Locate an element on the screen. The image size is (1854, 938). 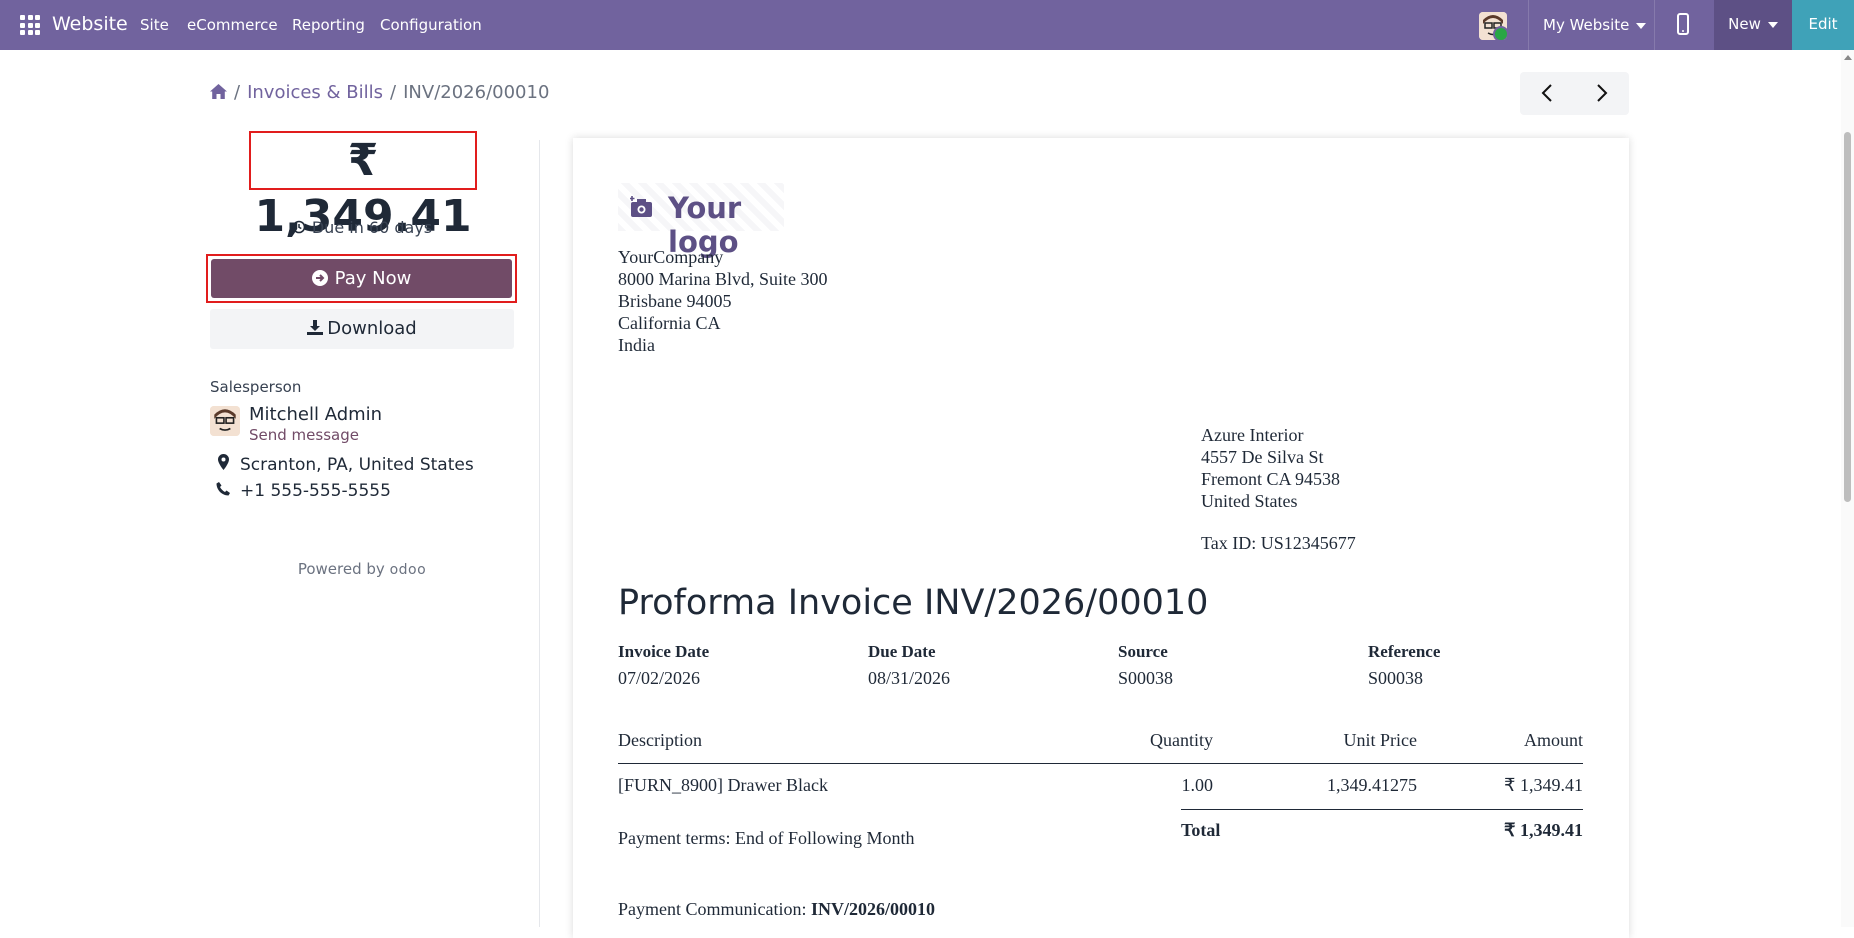
due-text: Due in 60 days is located at coordinates (372, 227).